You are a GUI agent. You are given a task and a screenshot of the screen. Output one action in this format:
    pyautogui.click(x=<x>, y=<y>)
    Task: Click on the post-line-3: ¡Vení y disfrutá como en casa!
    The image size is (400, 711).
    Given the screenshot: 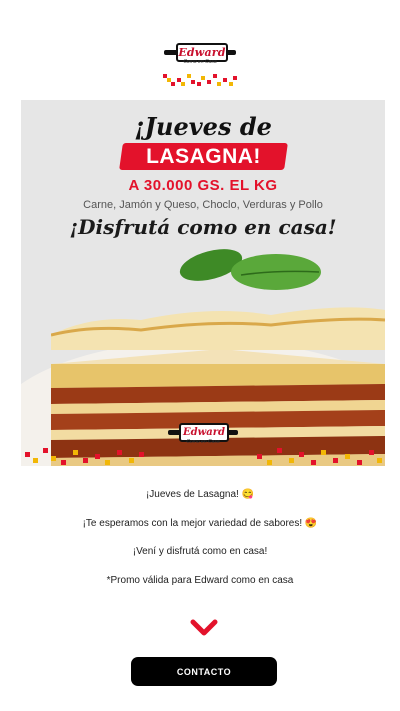 What is the action you would take?
    pyautogui.click(x=200, y=551)
    